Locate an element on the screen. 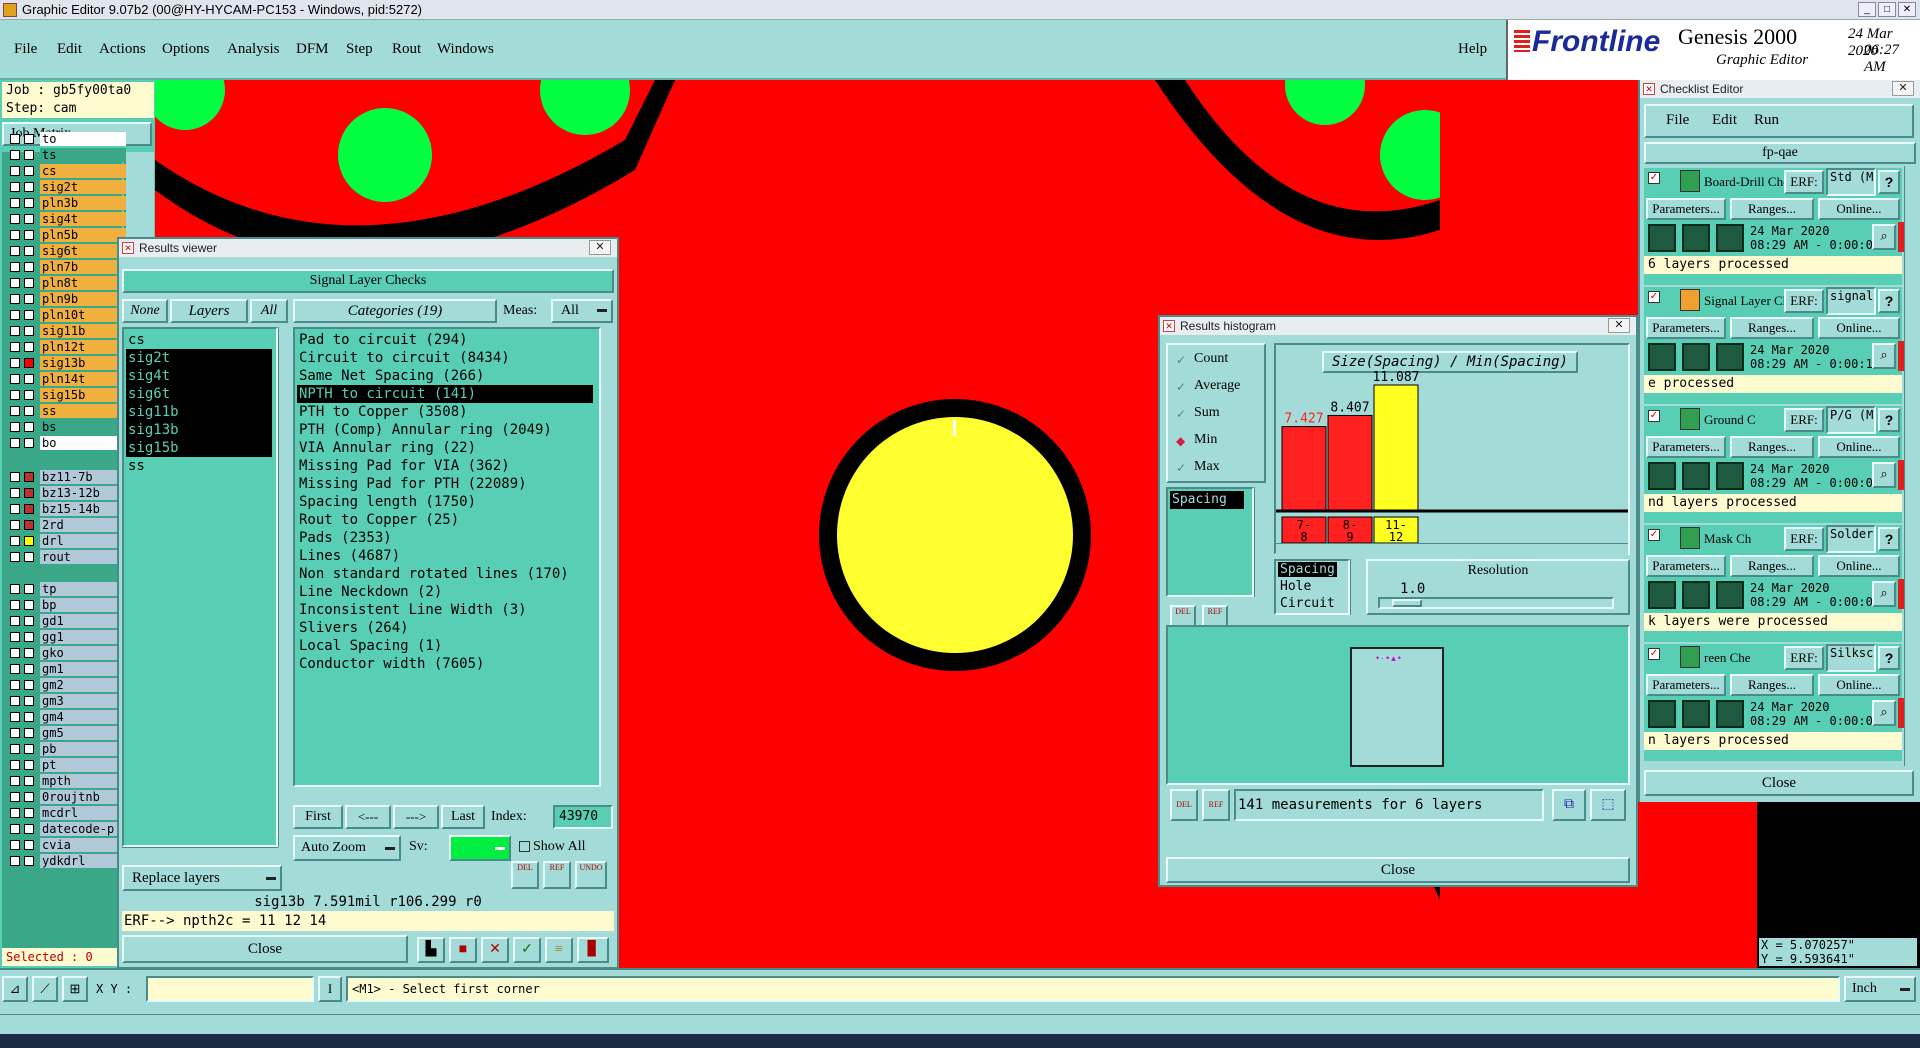 This screenshot has width=1920, height=1048. category-item: Spacing length (1750) is located at coordinates (445, 502).